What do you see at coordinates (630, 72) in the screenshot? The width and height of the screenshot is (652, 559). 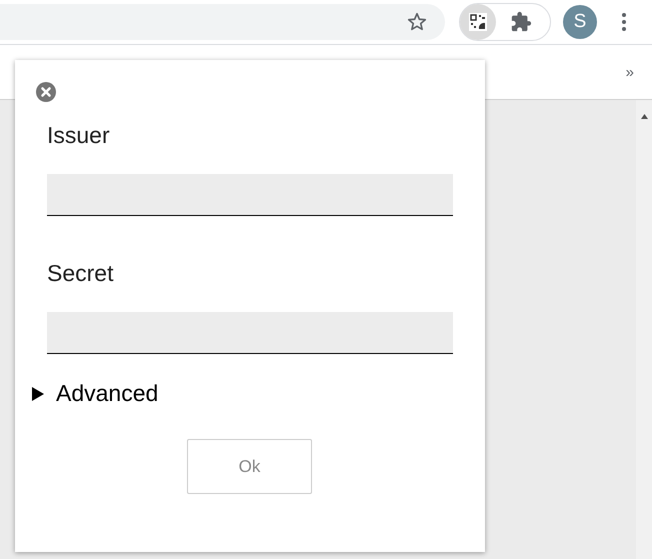 I see `bookmarks-overflow-button: »` at bounding box center [630, 72].